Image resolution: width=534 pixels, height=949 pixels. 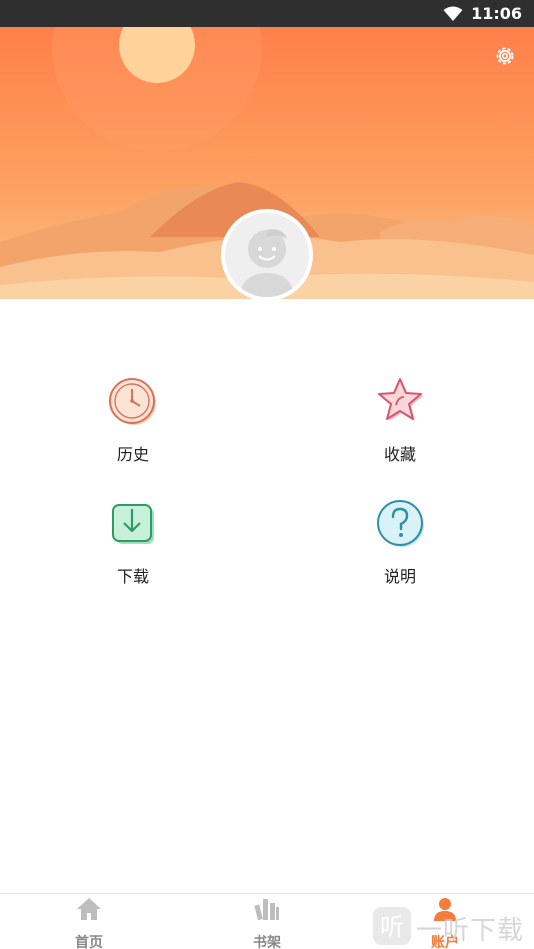 What do you see at coordinates (89, 909) in the screenshot?
I see `home-icon` at bounding box center [89, 909].